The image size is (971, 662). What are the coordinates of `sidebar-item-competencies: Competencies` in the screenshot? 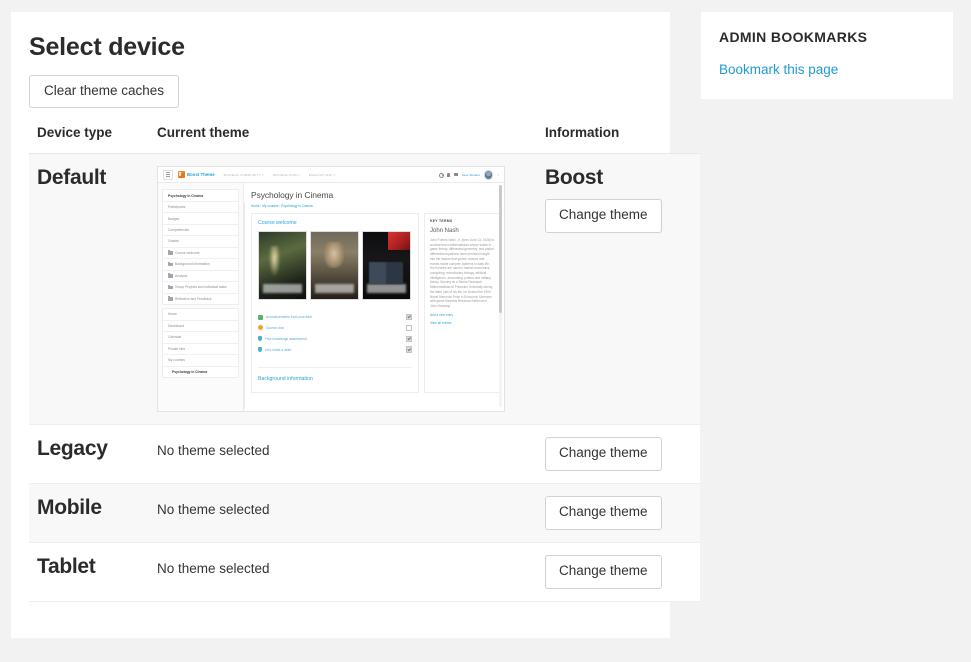 It's located at (200, 231).